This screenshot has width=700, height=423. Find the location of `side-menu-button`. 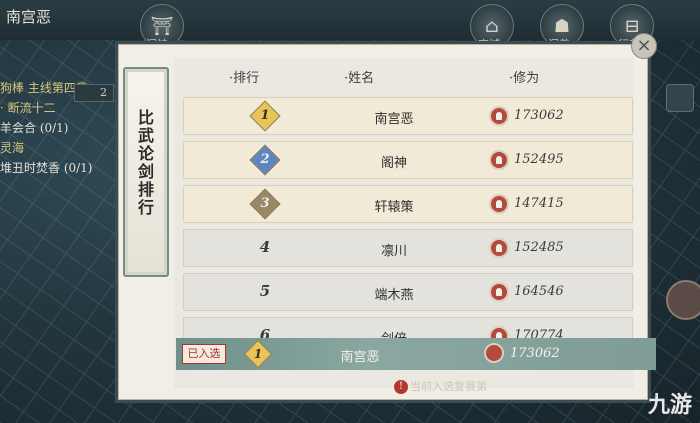

side-menu-button is located at coordinates (680, 98).